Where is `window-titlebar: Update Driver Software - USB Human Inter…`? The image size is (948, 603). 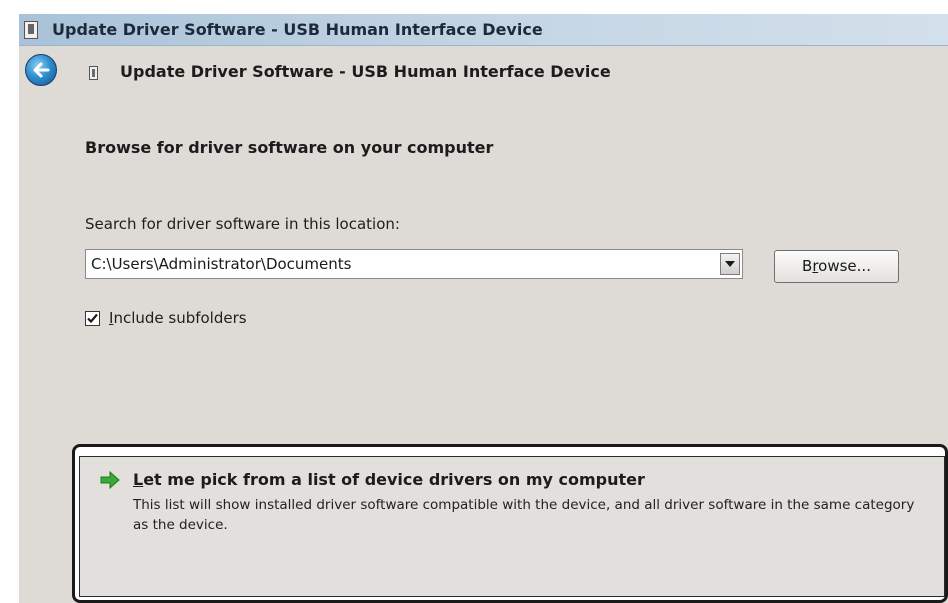
window-titlebar: Update Driver Software - USB Human Inter… is located at coordinates (483, 30).